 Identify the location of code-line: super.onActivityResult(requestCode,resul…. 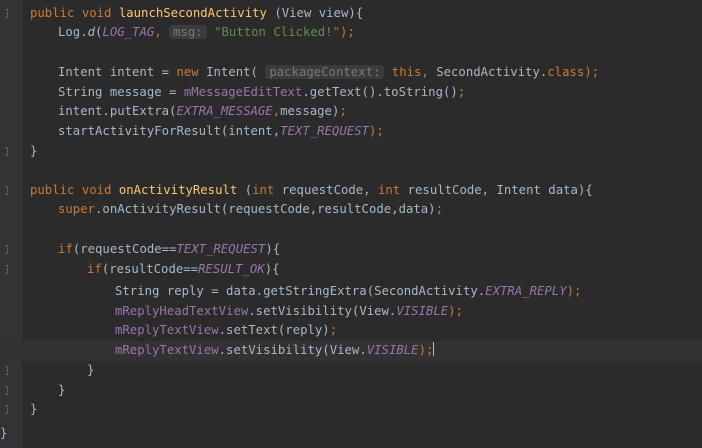
(351, 210).